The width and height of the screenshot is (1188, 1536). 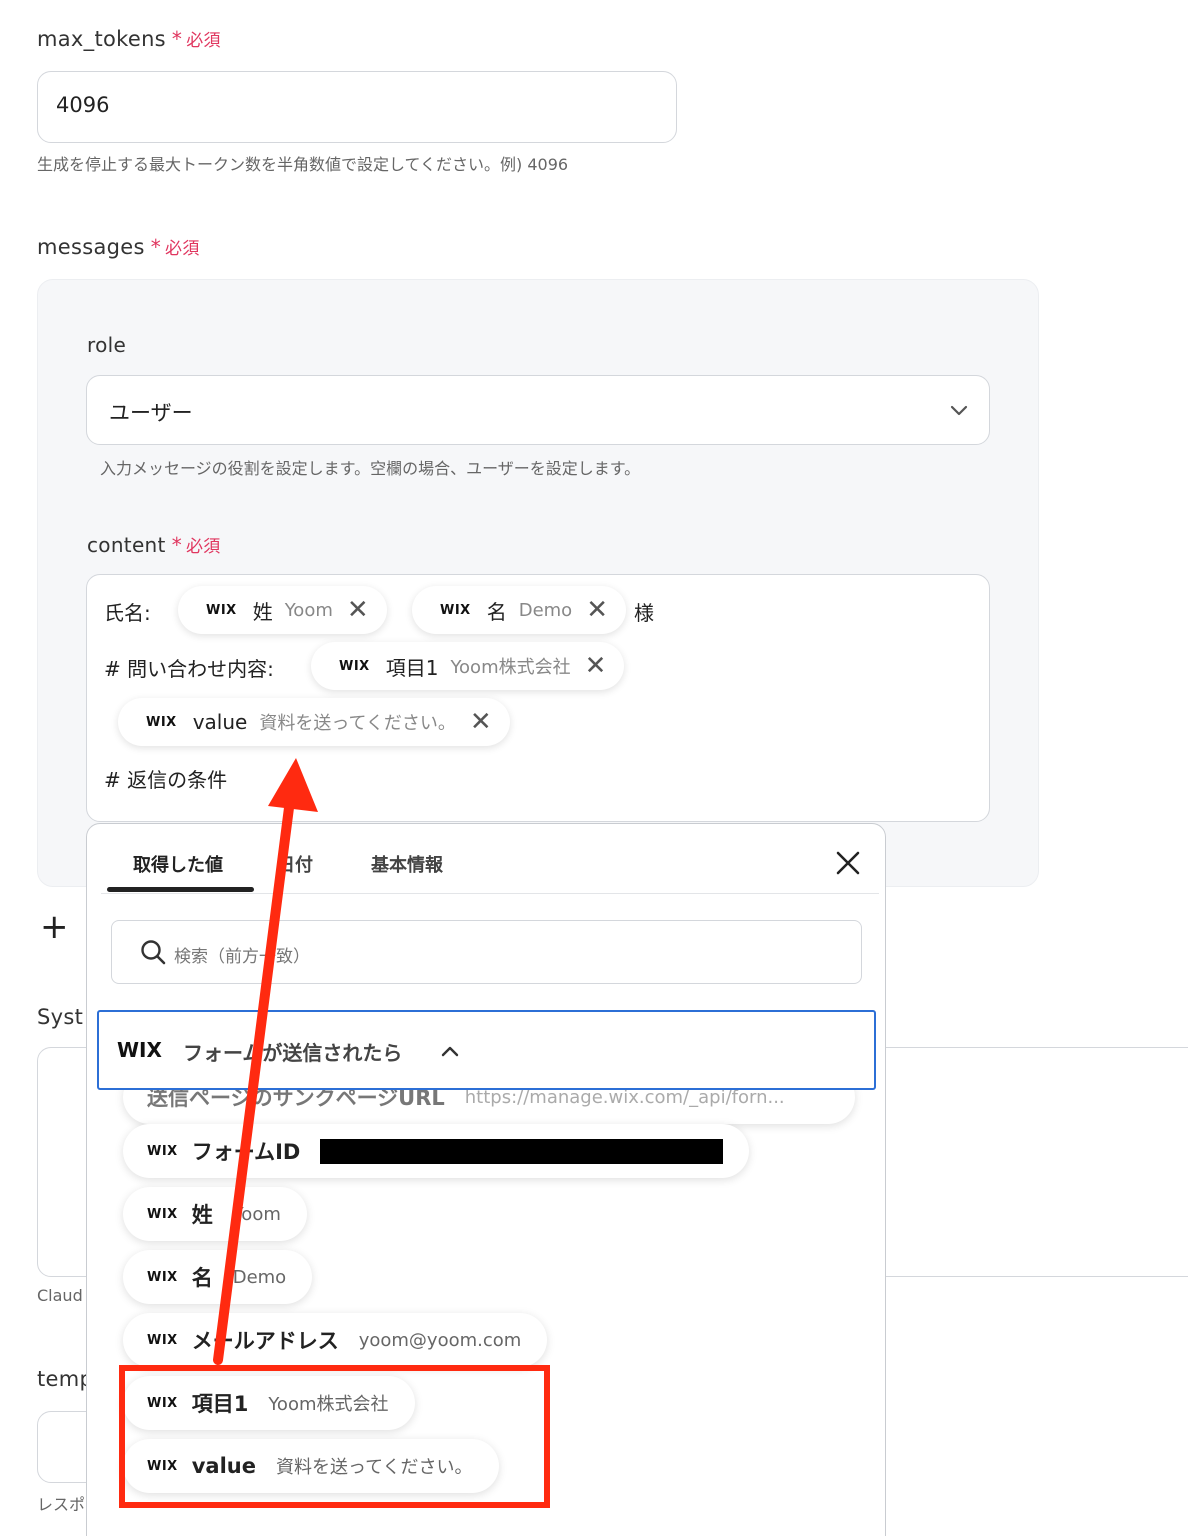 I want to click on arrow-annotation, so click(x=265, y=1061).